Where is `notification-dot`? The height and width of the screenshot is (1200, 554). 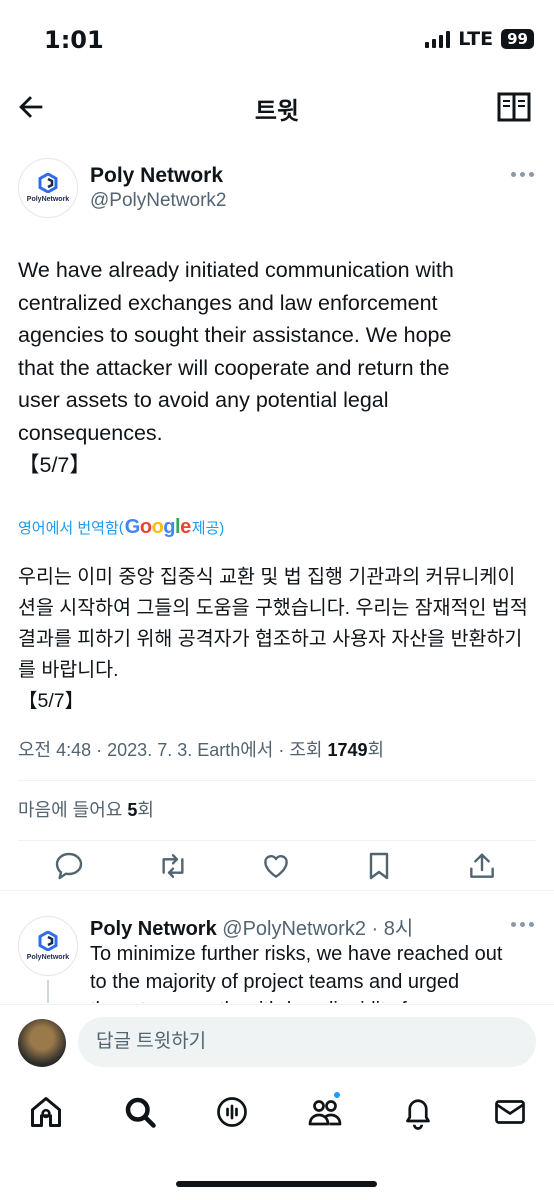 notification-dot is located at coordinates (337, 1095).